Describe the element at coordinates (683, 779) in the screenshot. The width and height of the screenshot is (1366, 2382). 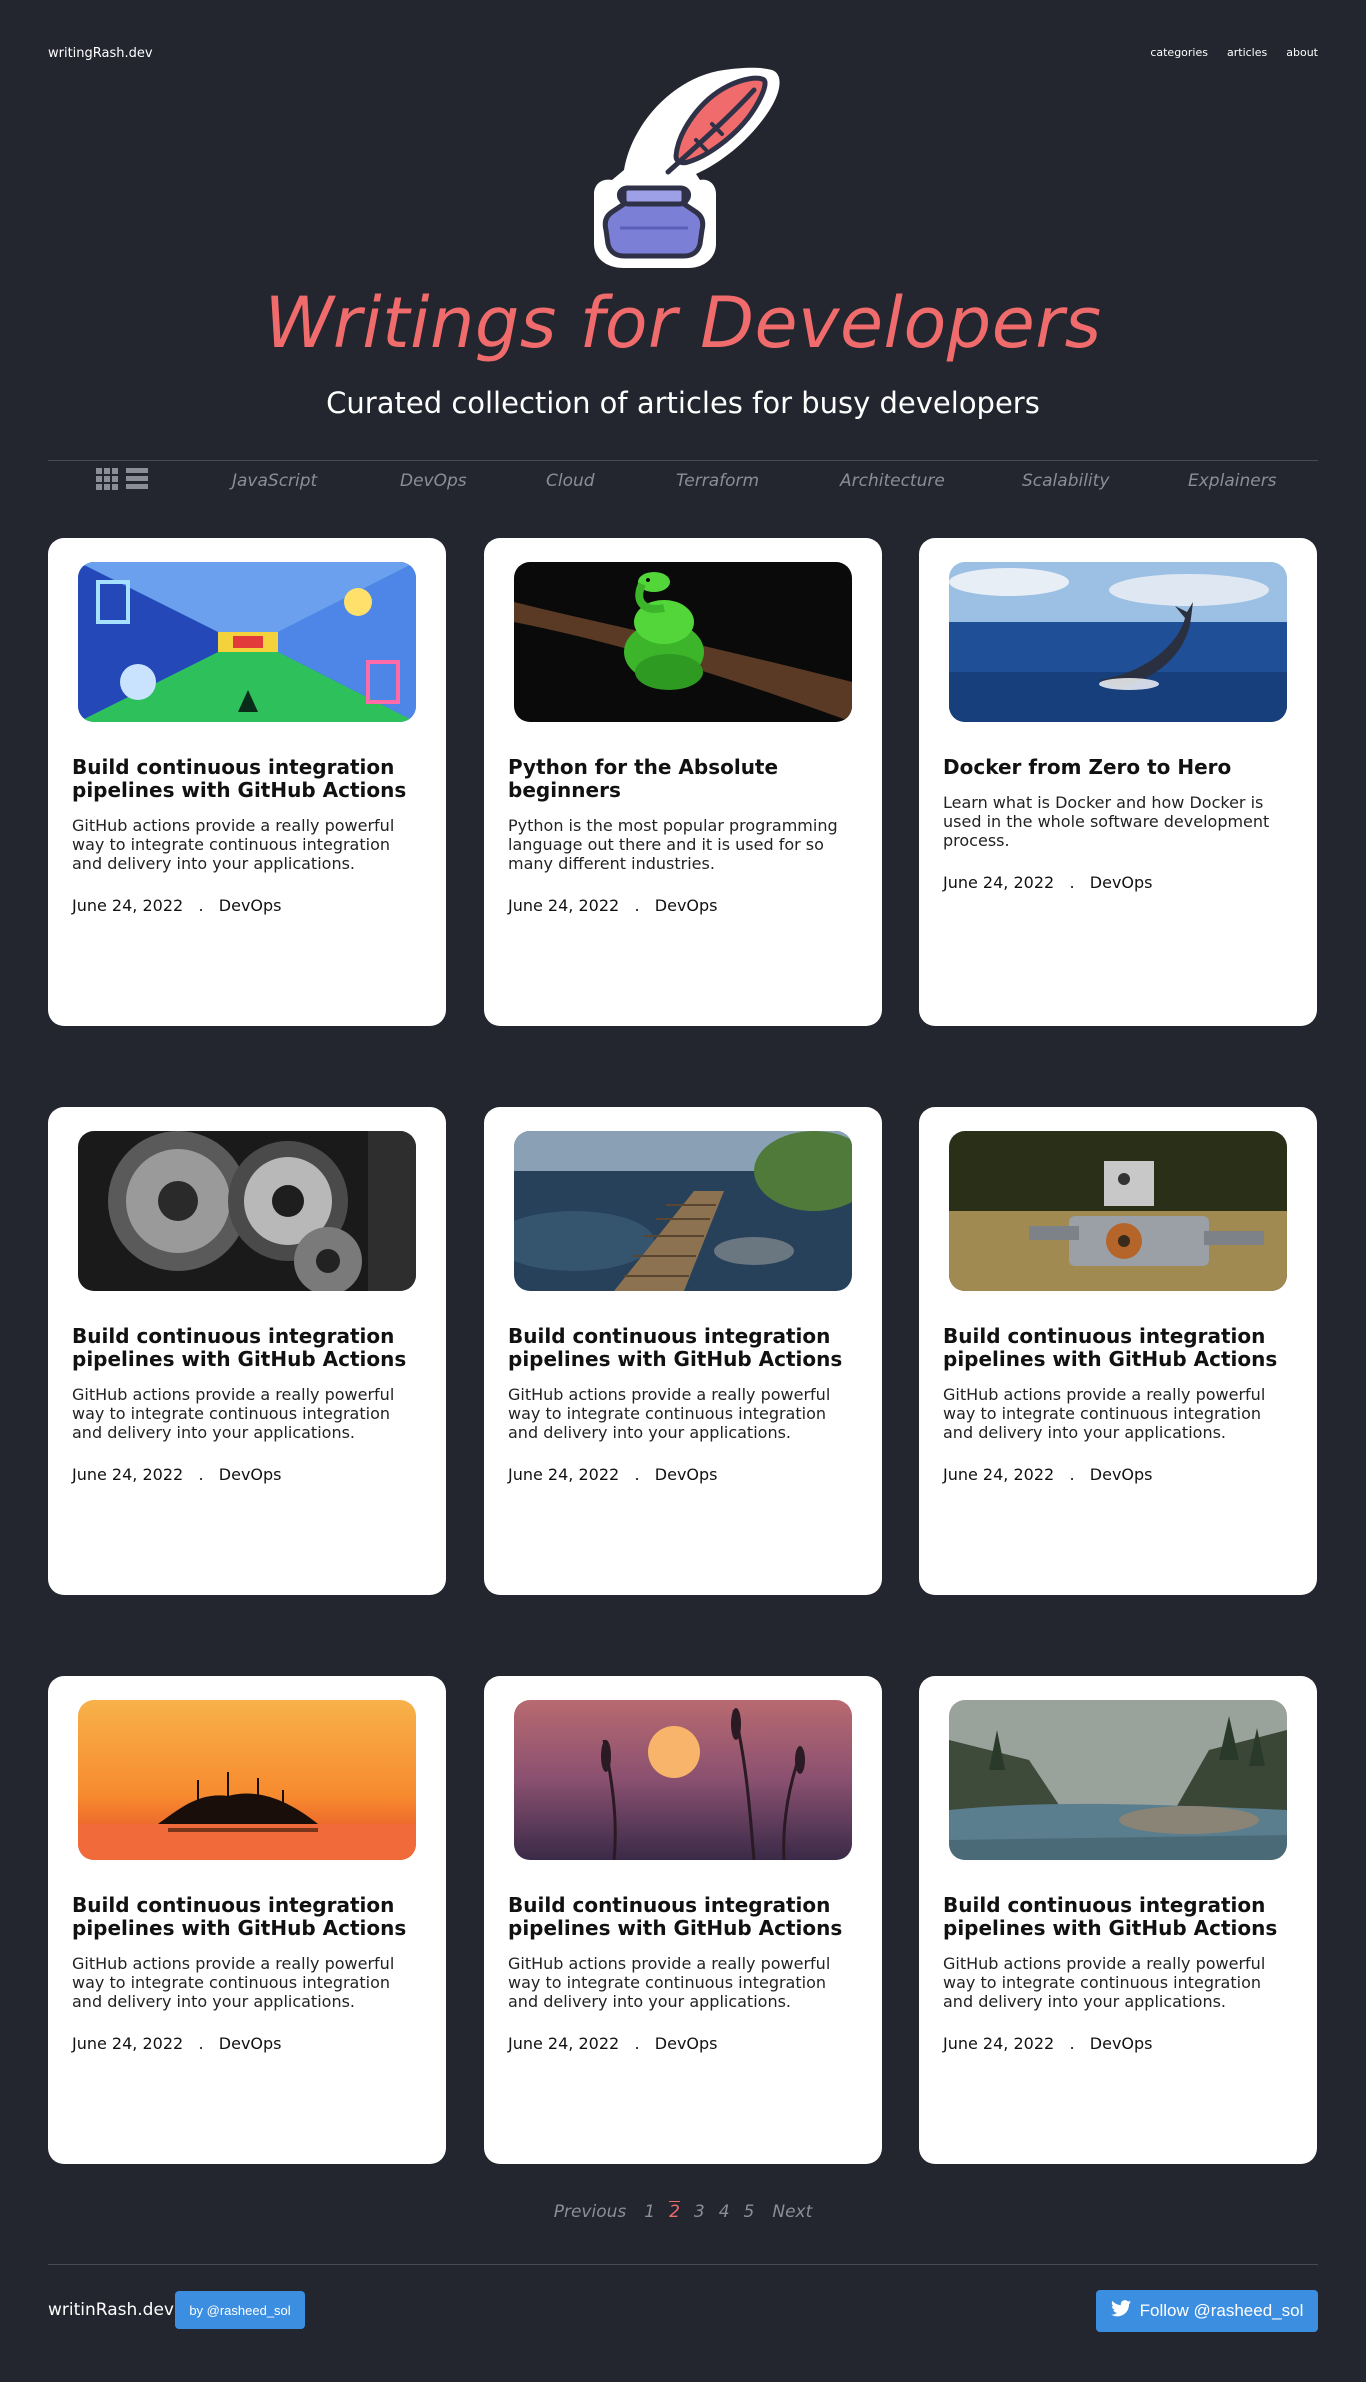
I see `article-title: Python for the Absolute beginners` at that location.